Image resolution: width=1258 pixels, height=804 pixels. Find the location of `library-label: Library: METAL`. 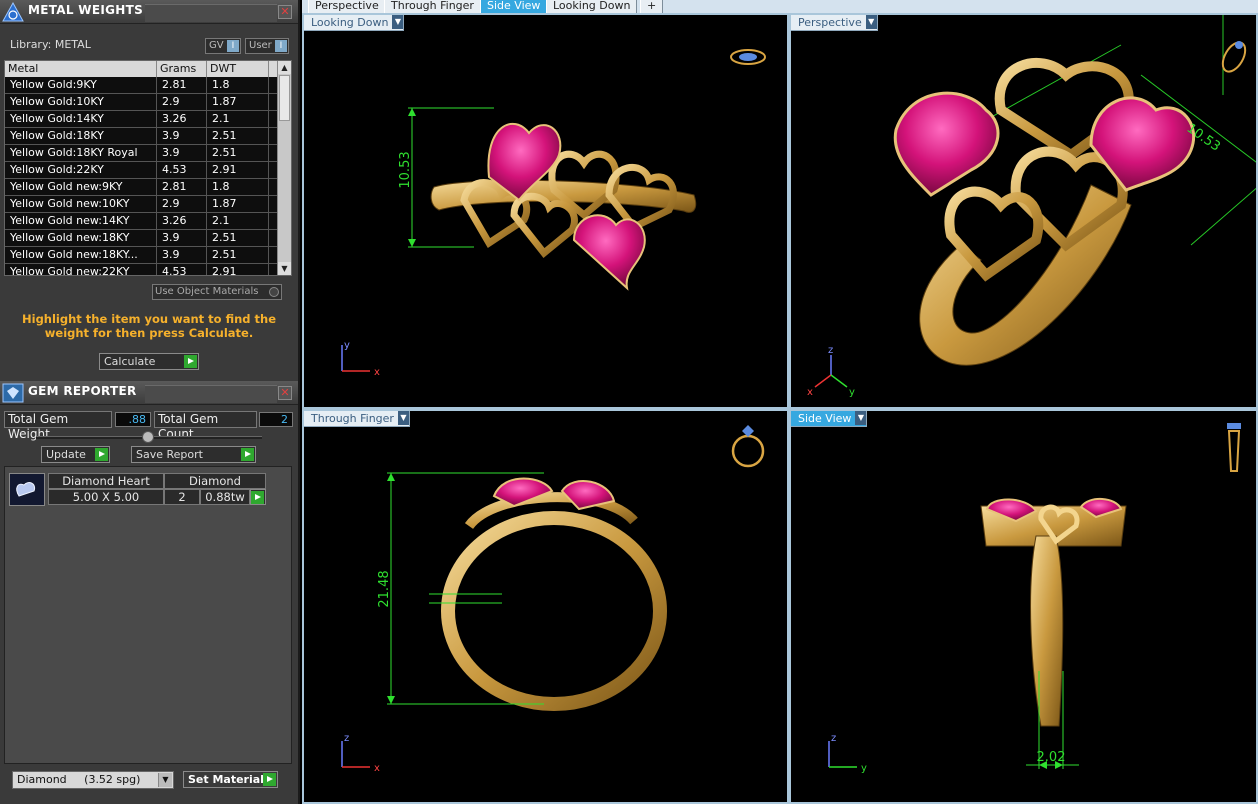

library-label: Library: METAL is located at coordinates (50, 44).